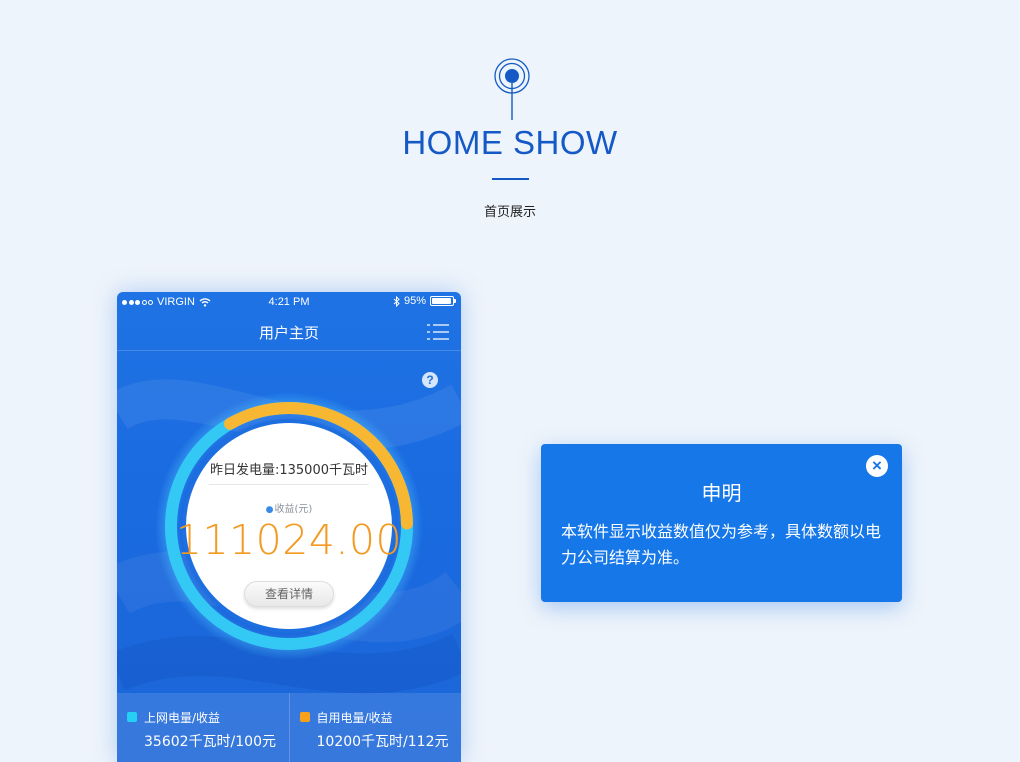 Image resolution: width=1020 pixels, height=762 pixels. I want to click on close-icon: ×, so click(877, 466).